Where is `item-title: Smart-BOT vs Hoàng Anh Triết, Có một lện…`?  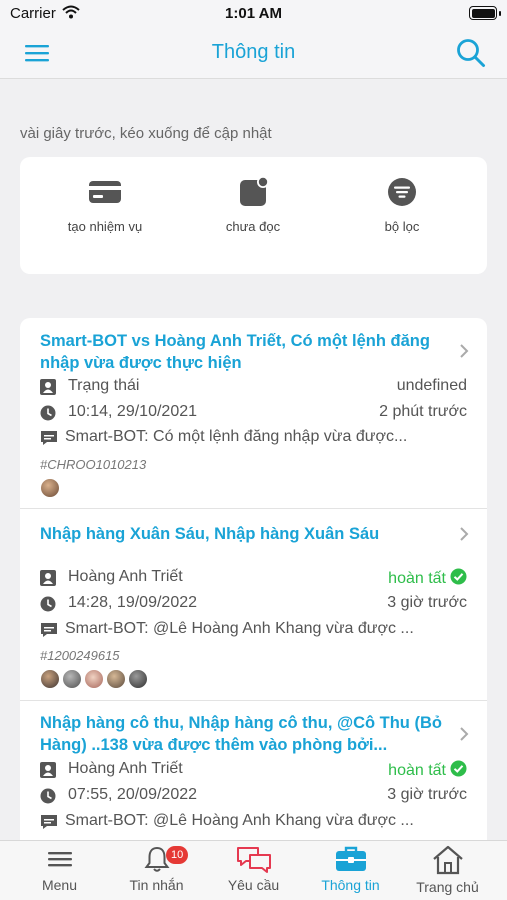
item-title: Smart-BOT vs Hoàng Anh Triết, Có một lện… is located at coordinates (235, 352).